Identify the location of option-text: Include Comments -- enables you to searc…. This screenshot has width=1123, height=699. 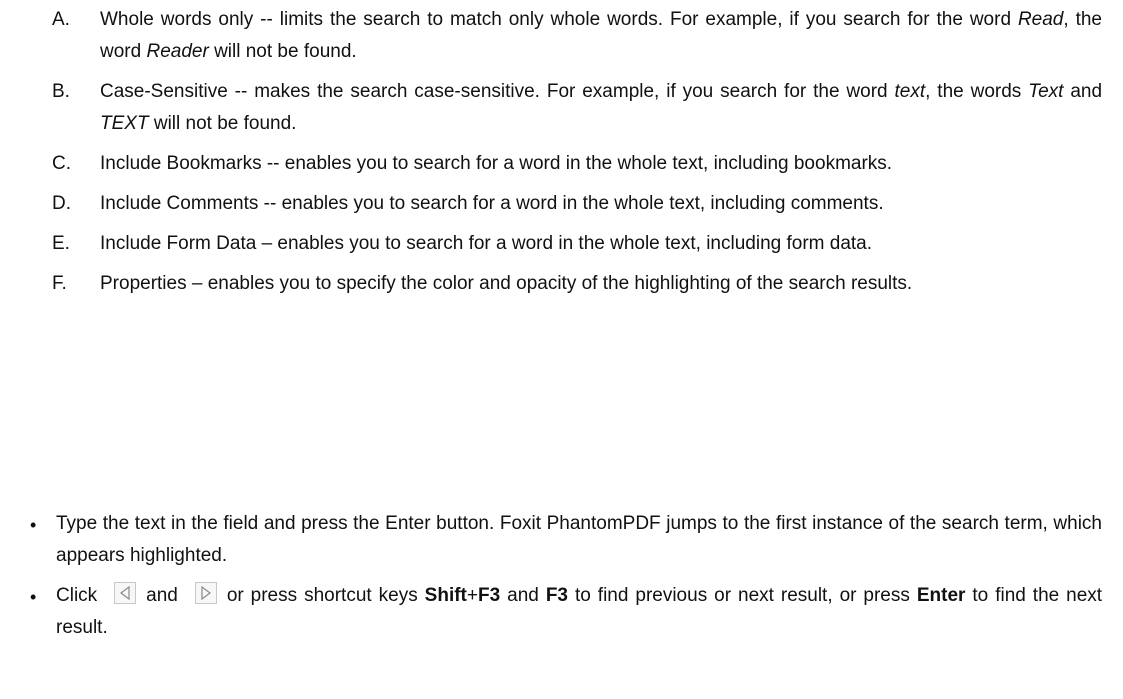
(492, 203).